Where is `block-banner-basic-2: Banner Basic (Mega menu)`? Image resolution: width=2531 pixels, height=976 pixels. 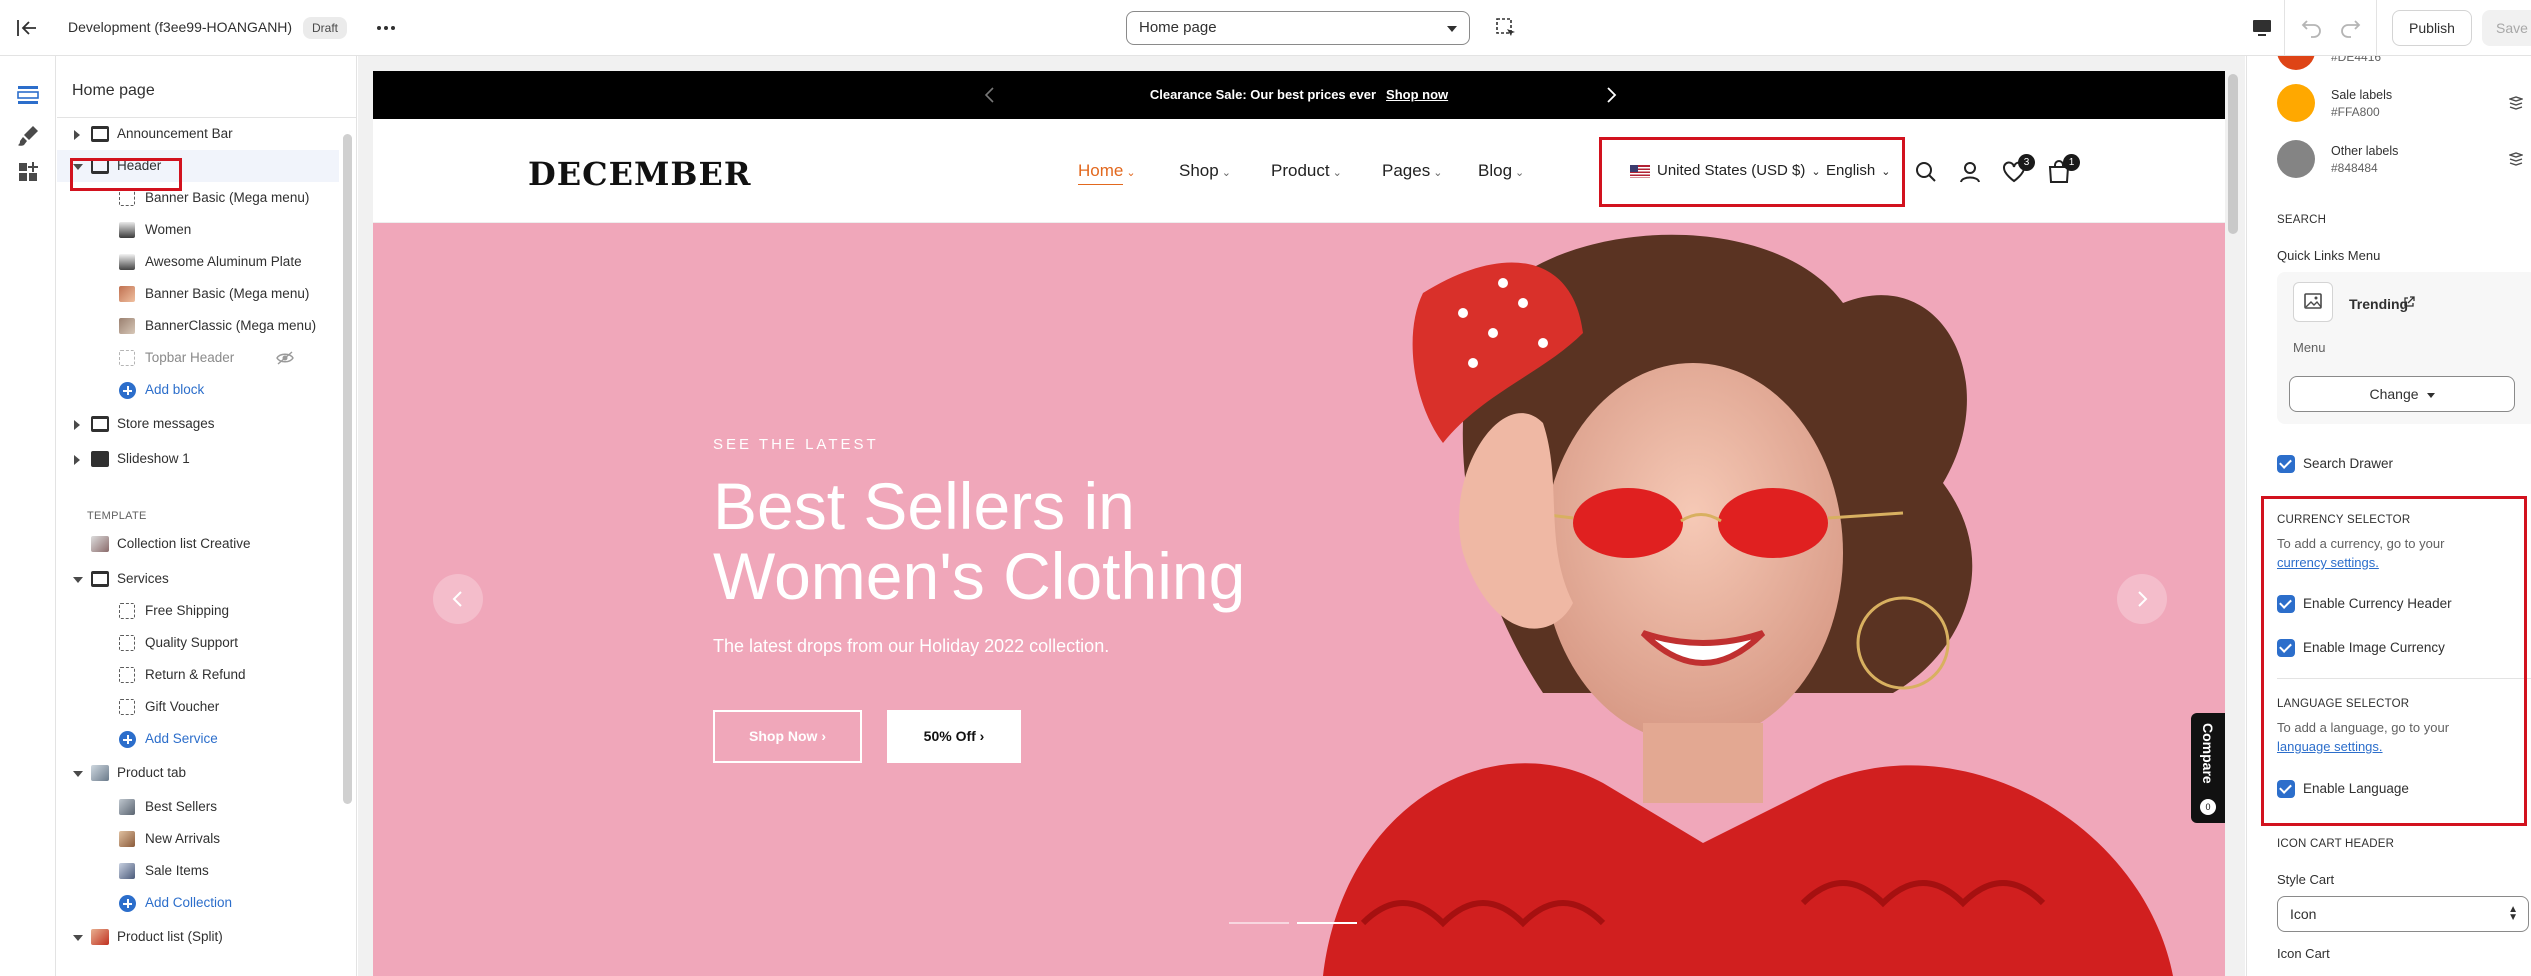 block-banner-basic-2: Banner Basic (Mega menu) is located at coordinates (198, 294).